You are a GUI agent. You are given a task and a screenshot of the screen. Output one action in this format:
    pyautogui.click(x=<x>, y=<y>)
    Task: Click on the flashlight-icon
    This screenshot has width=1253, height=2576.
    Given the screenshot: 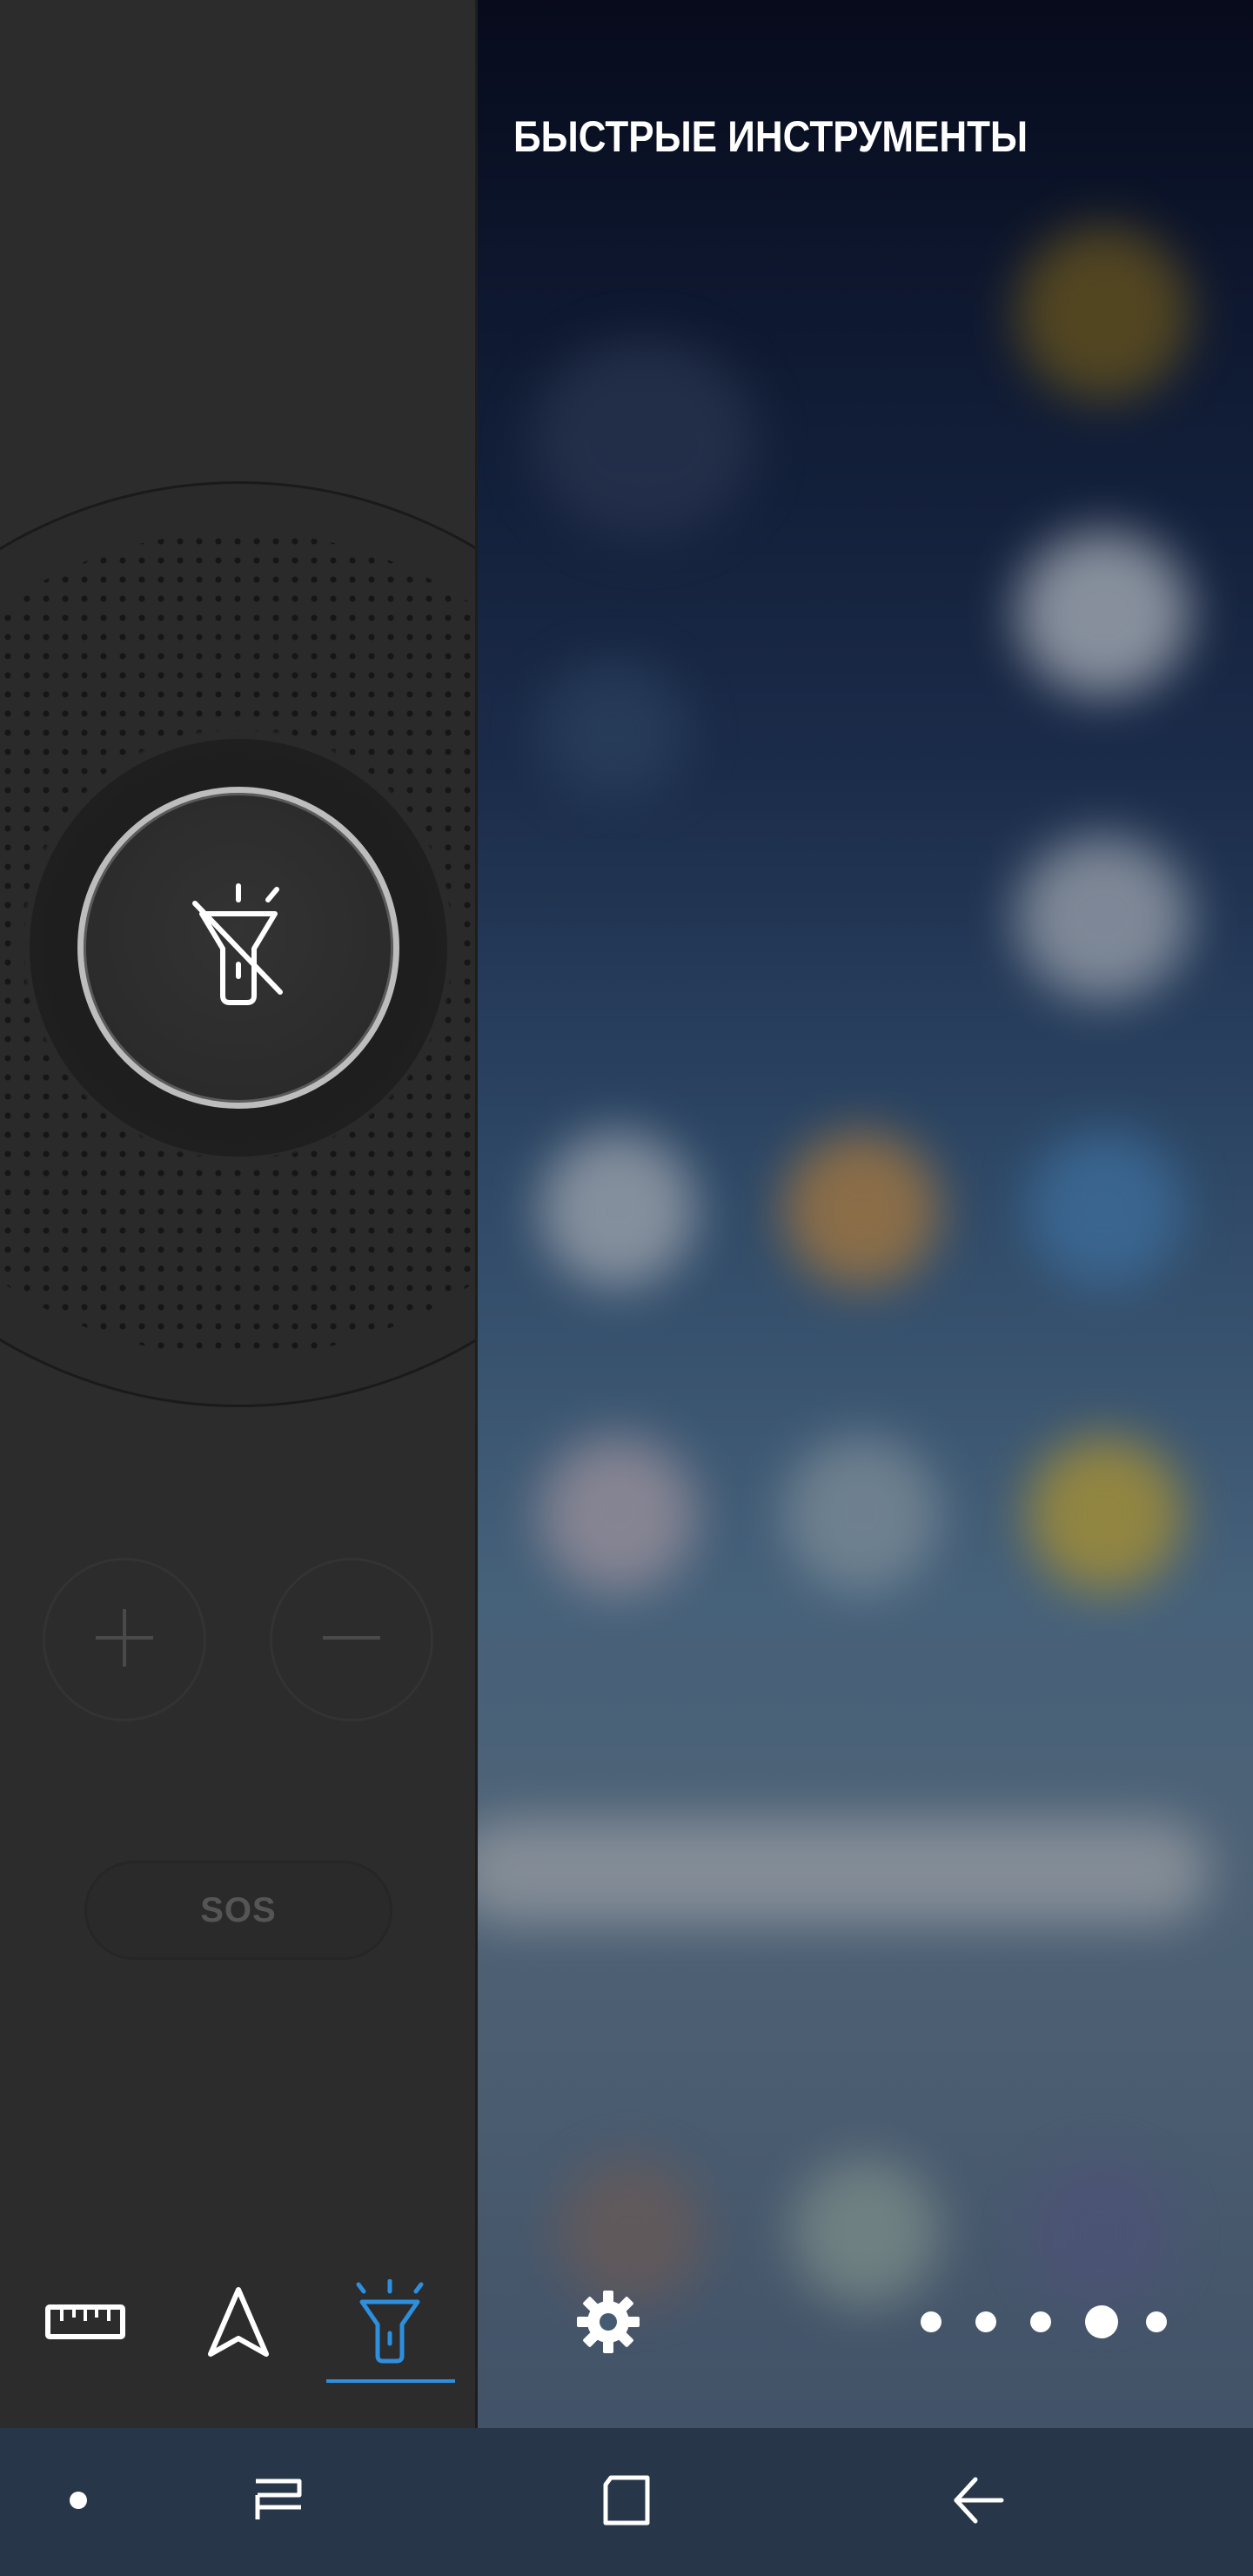 What is the action you would take?
    pyautogui.click(x=390, y=2323)
    